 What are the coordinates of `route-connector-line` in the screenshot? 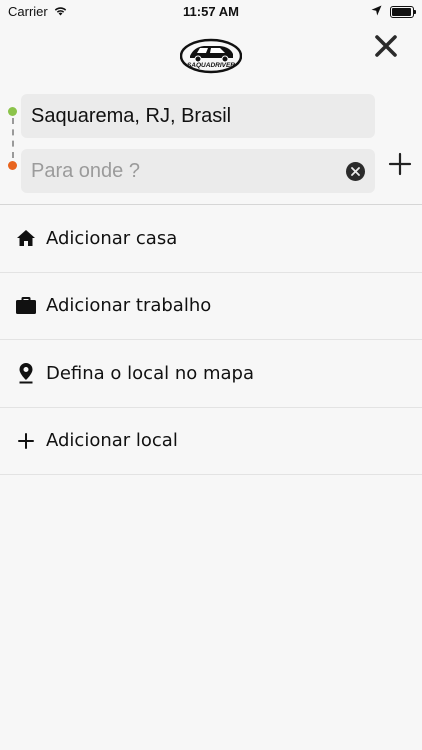 It's located at (13, 138).